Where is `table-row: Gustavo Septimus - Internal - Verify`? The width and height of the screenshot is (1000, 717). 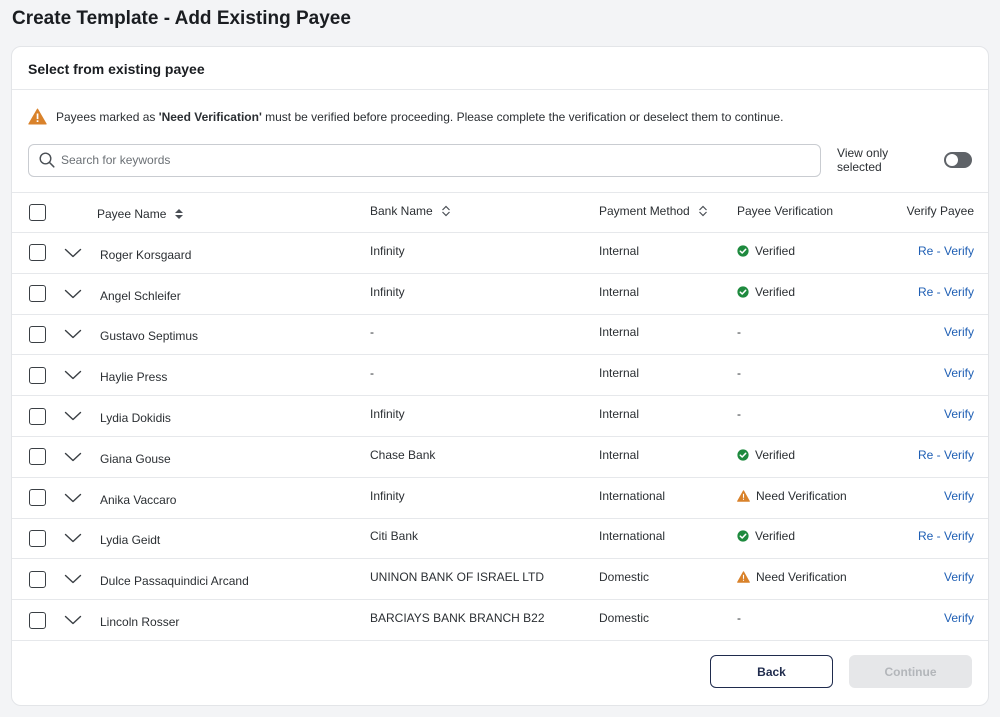
table-row: Gustavo Septimus - Internal - Verify is located at coordinates (500, 335).